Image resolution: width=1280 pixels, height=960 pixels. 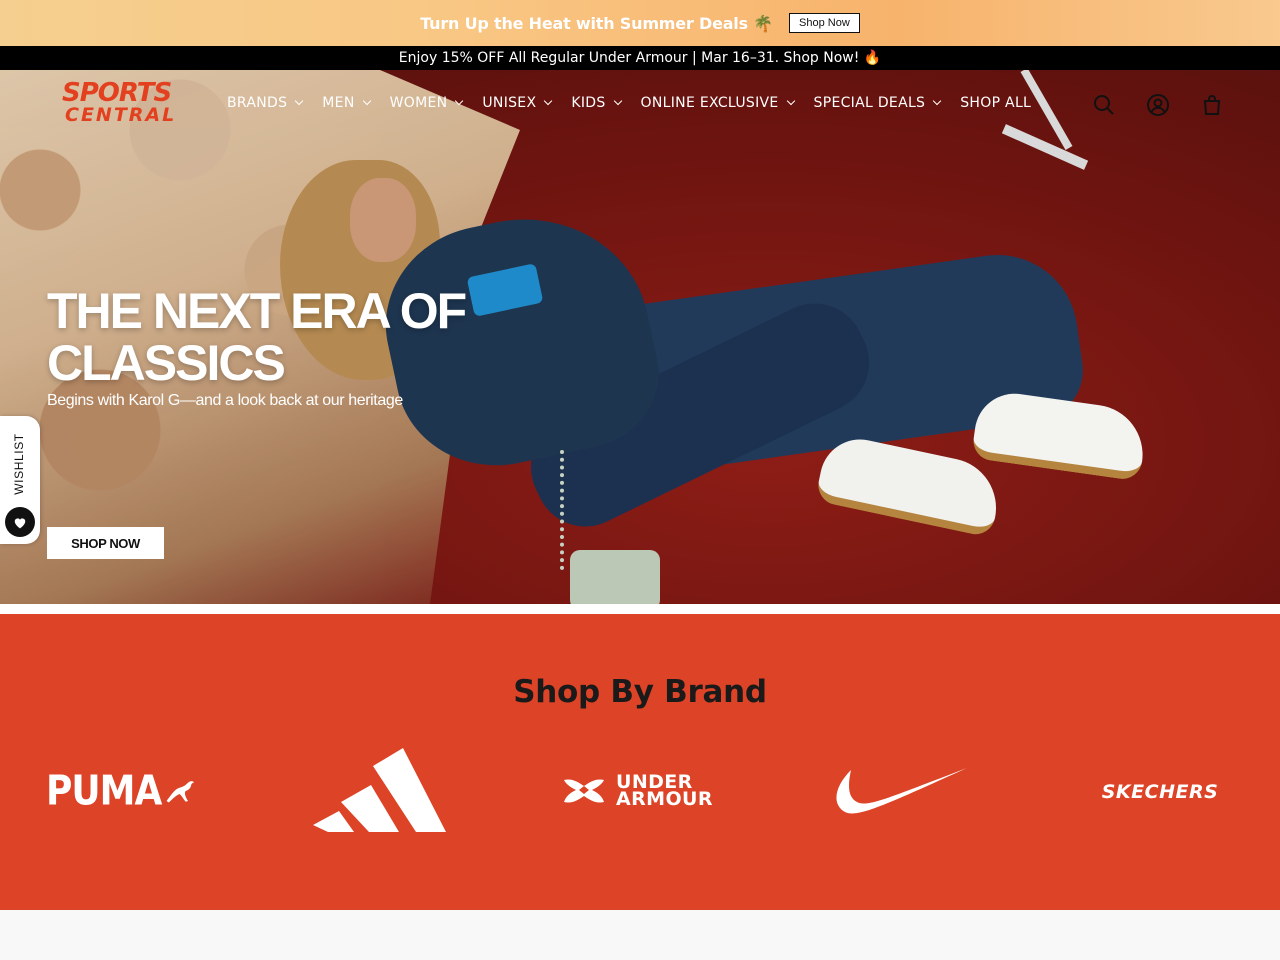 I want to click on search-icon, so click(x=1104, y=105).